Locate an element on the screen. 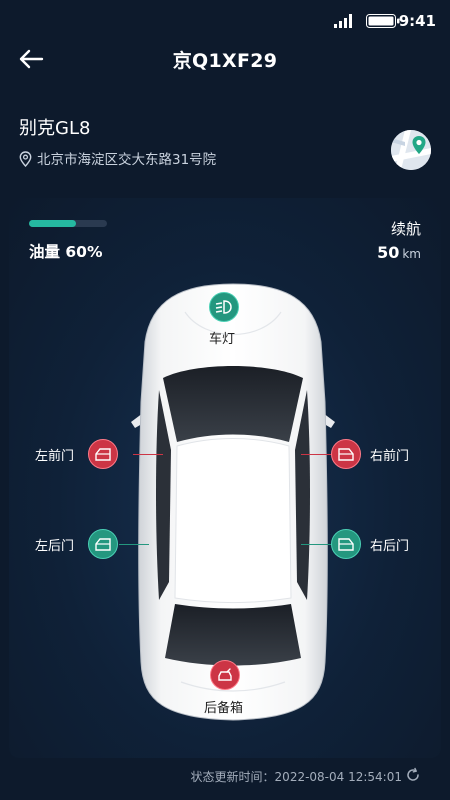 The height and width of the screenshot is (800, 450). fuel-label: 油量 60% is located at coordinates (66, 252).